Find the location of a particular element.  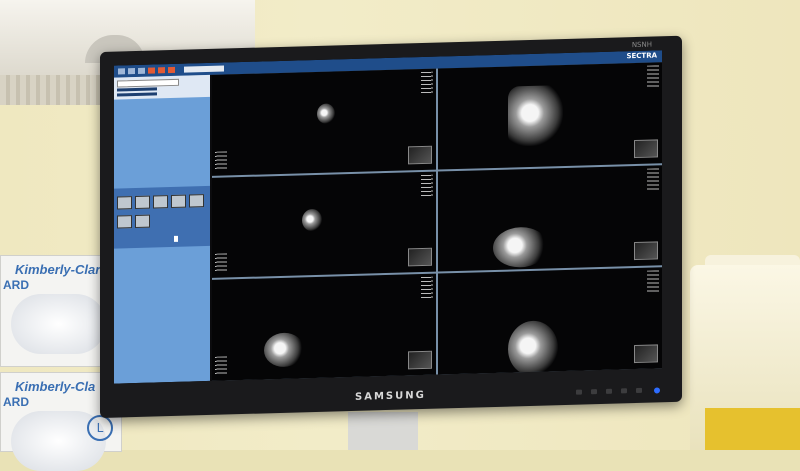

mouse-cursor is located at coordinates (176, 238).